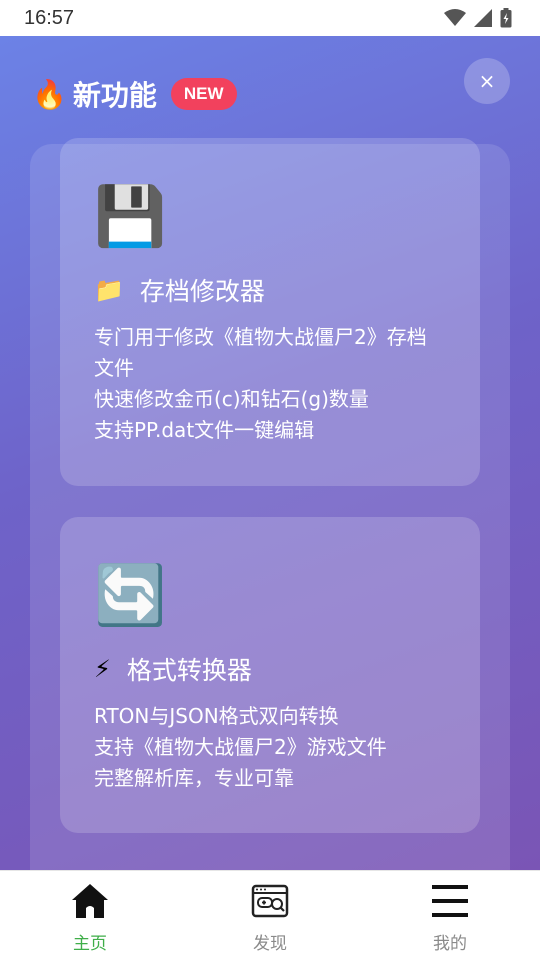  I want to click on card-desc-line: 完整解析库，专业可靠, so click(194, 778).